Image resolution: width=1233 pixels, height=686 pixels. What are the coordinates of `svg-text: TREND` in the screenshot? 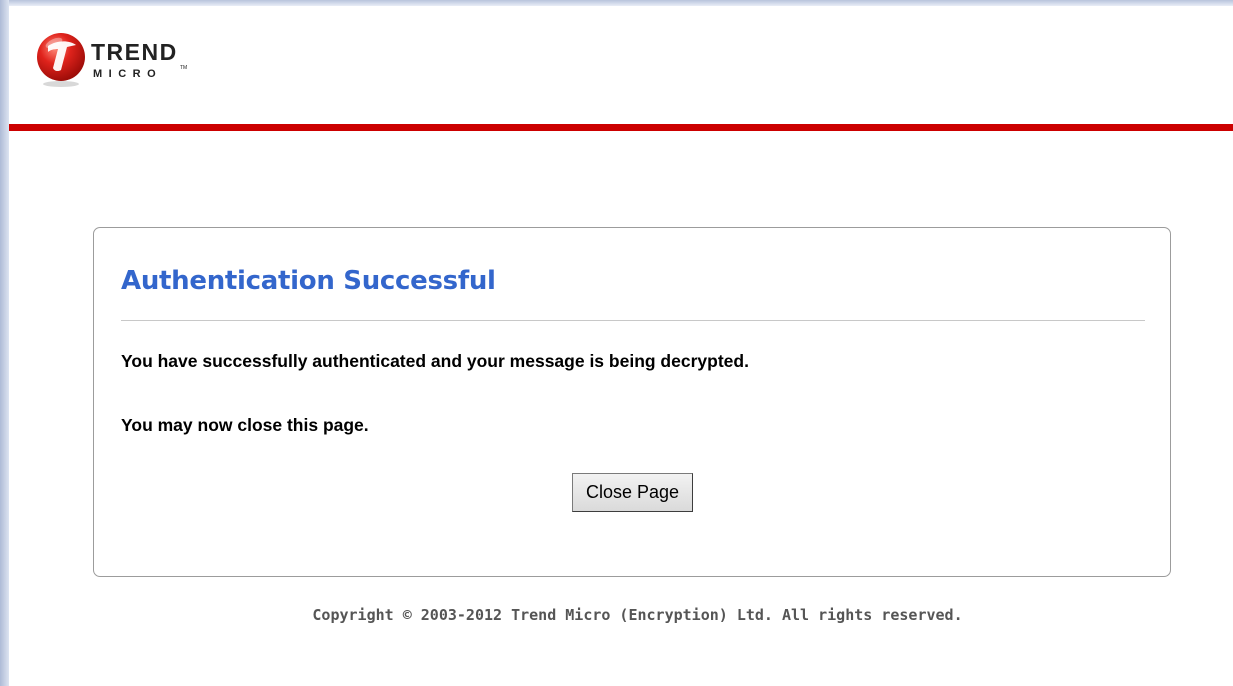 It's located at (134, 52).